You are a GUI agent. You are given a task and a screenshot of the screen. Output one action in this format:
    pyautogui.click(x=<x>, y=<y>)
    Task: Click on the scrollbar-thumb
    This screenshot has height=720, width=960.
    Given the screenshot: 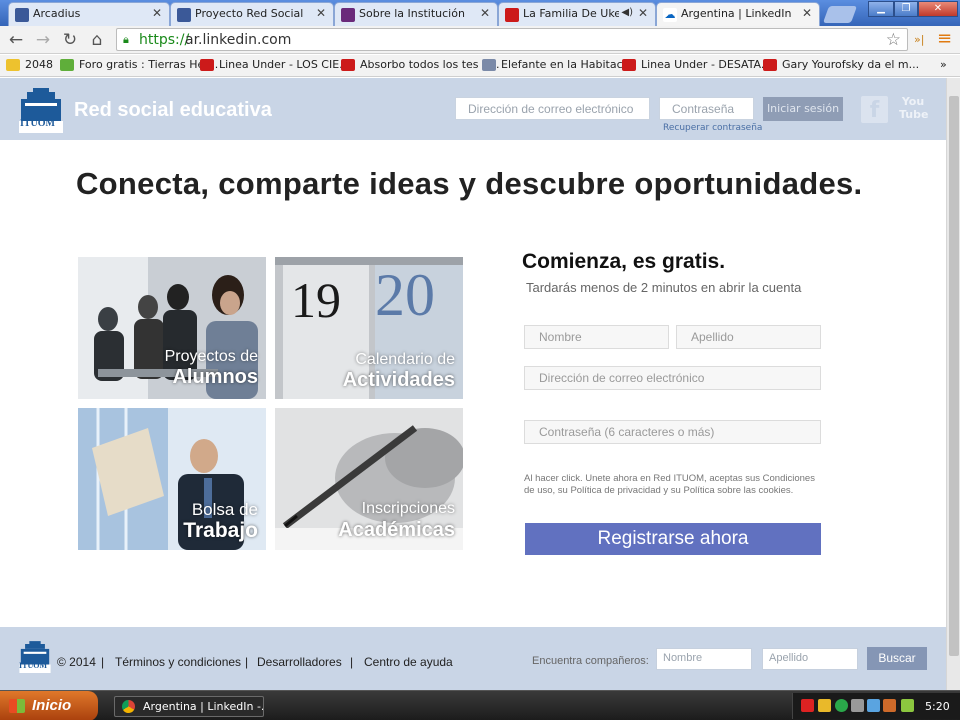 What is the action you would take?
    pyautogui.click(x=954, y=376)
    